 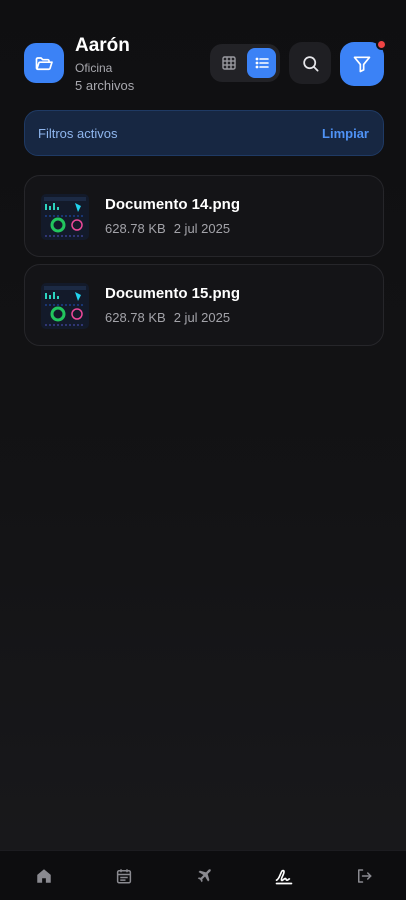 I want to click on file-card-2: Documento 15.png 628.78 KB 2 jul 2025, so click(x=204, y=305).